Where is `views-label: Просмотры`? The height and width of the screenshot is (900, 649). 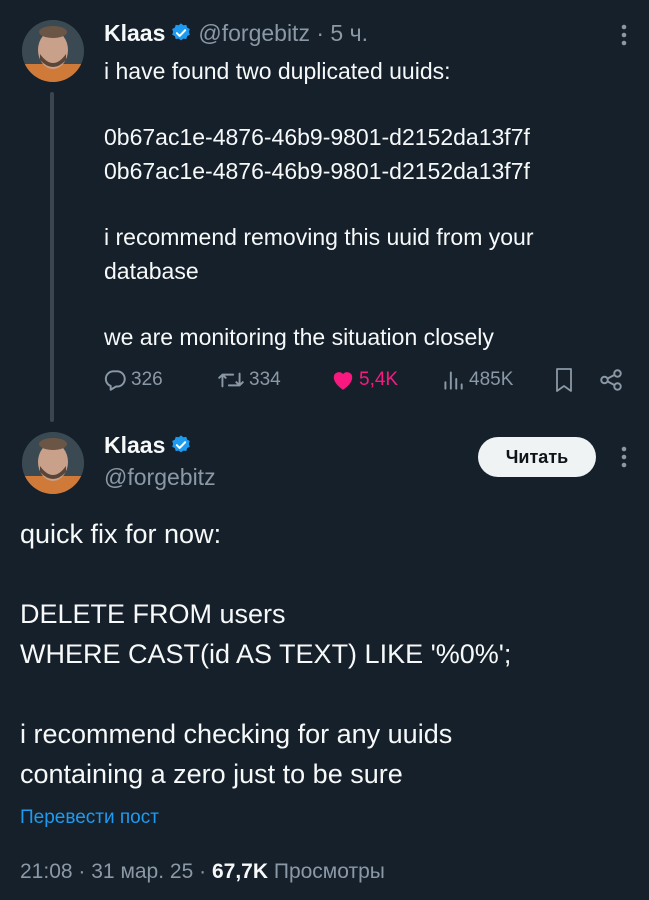
views-label: Просмотры is located at coordinates (329, 871).